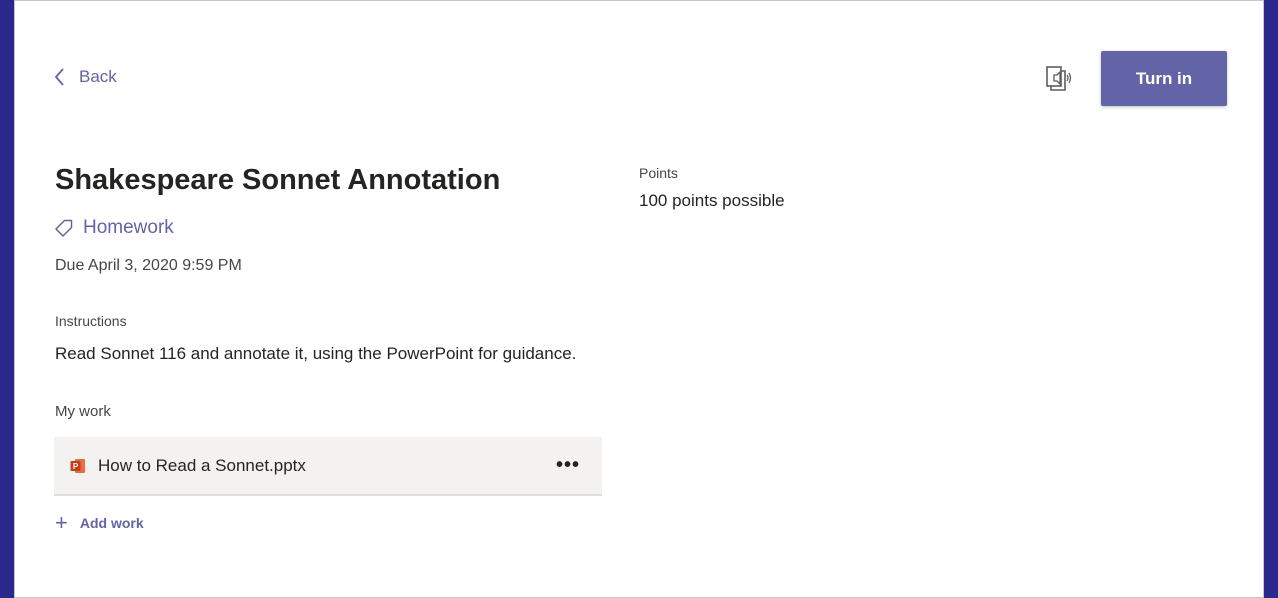  What do you see at coordinates (658, 173) in the screenshot?
I see `points-label: Points` at bounding box center [658, 173].